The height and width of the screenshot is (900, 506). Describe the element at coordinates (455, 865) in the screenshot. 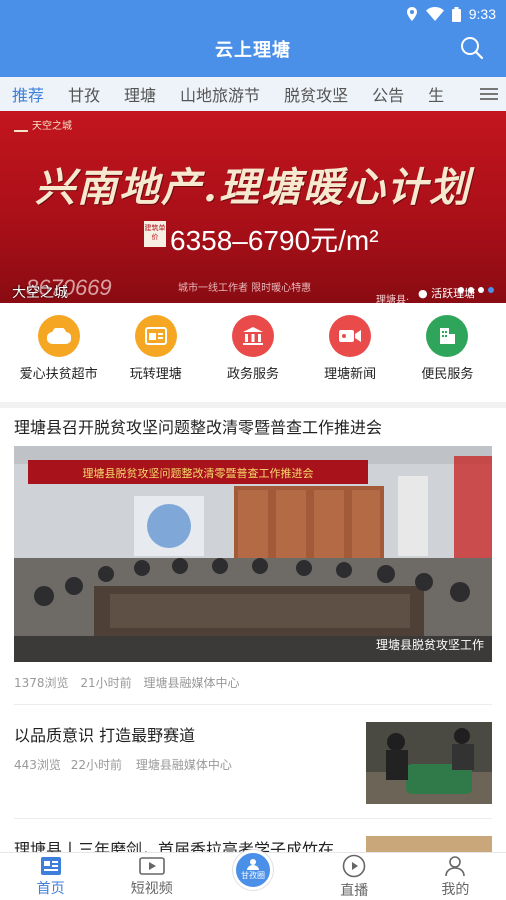

I see `user-icon` at that location.